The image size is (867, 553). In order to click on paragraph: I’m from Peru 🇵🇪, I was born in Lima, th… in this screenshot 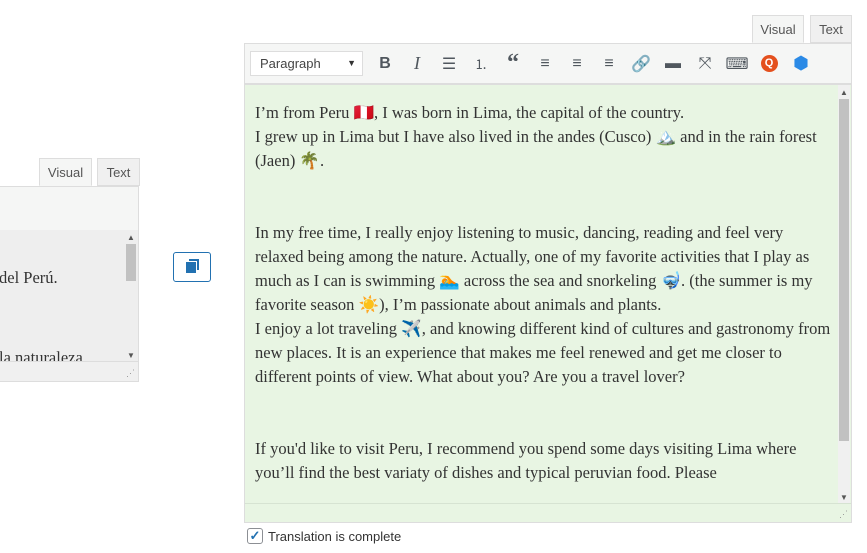, I will do `click(470, 112)`.